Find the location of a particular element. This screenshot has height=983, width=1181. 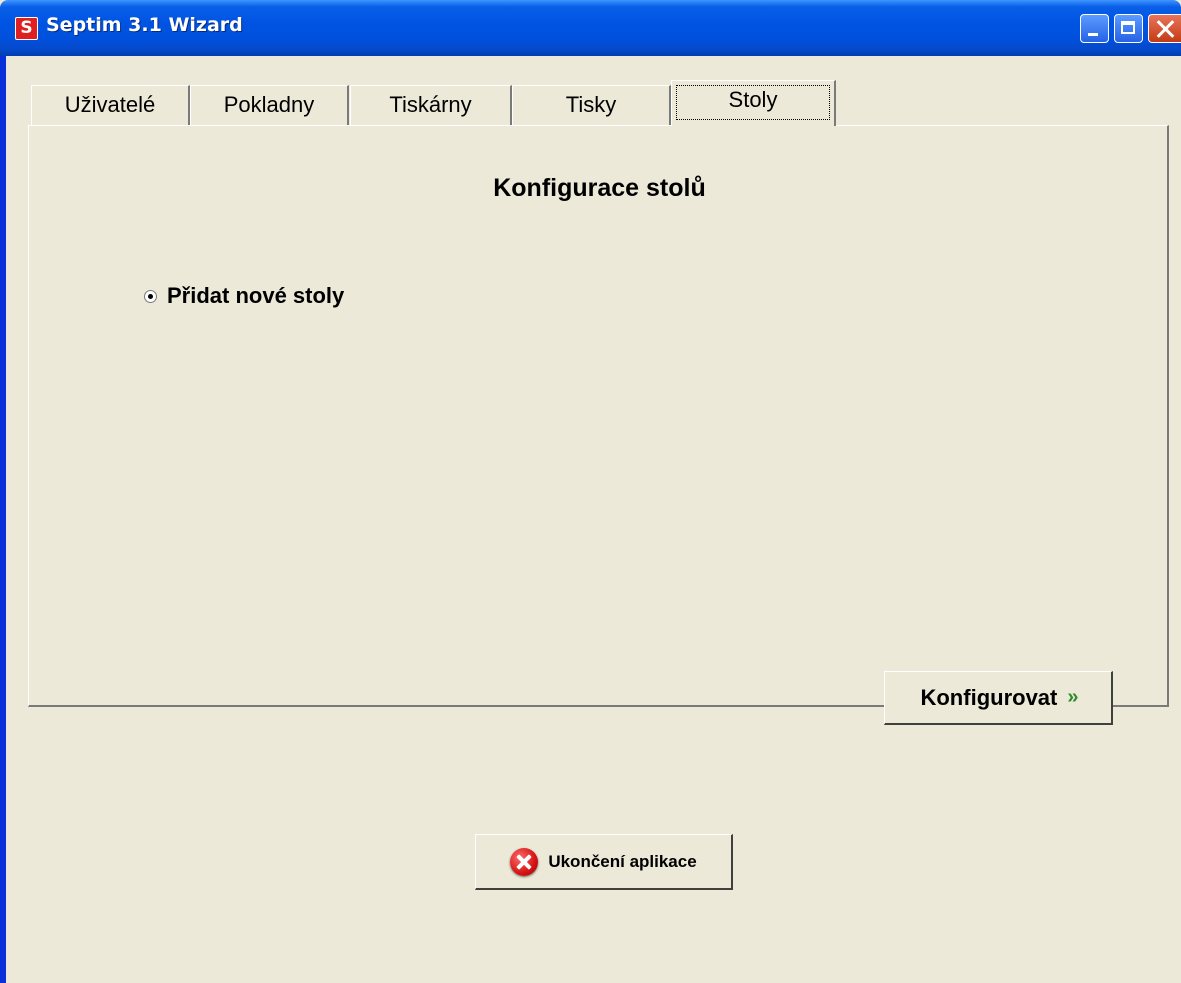

page-title: Konfigurace stolů is located at coordinates (599, 188).